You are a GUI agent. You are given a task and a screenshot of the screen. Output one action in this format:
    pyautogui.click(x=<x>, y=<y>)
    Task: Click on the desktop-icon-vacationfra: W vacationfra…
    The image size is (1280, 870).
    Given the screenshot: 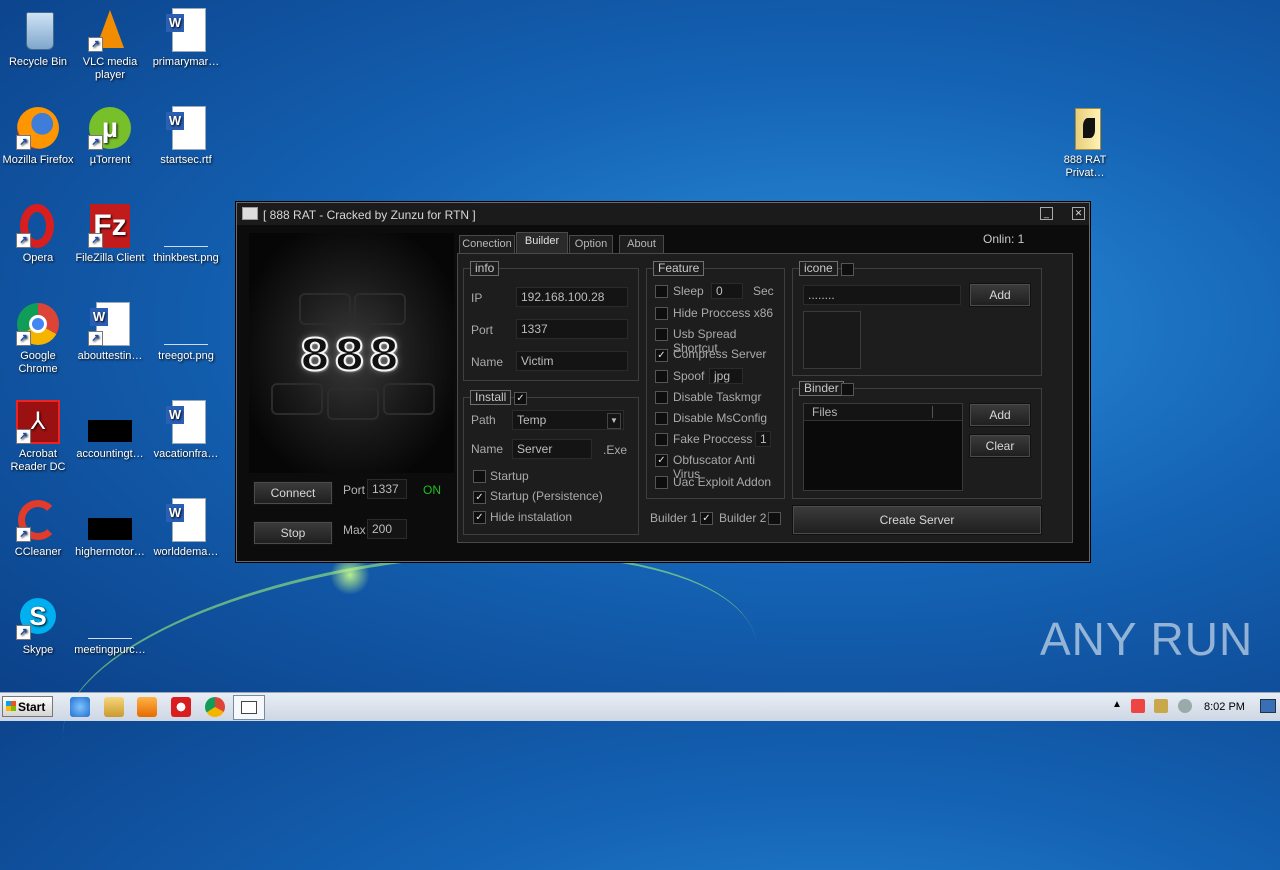 What is the action you would take?
    pyautogui.click(x=186, y=430)
    